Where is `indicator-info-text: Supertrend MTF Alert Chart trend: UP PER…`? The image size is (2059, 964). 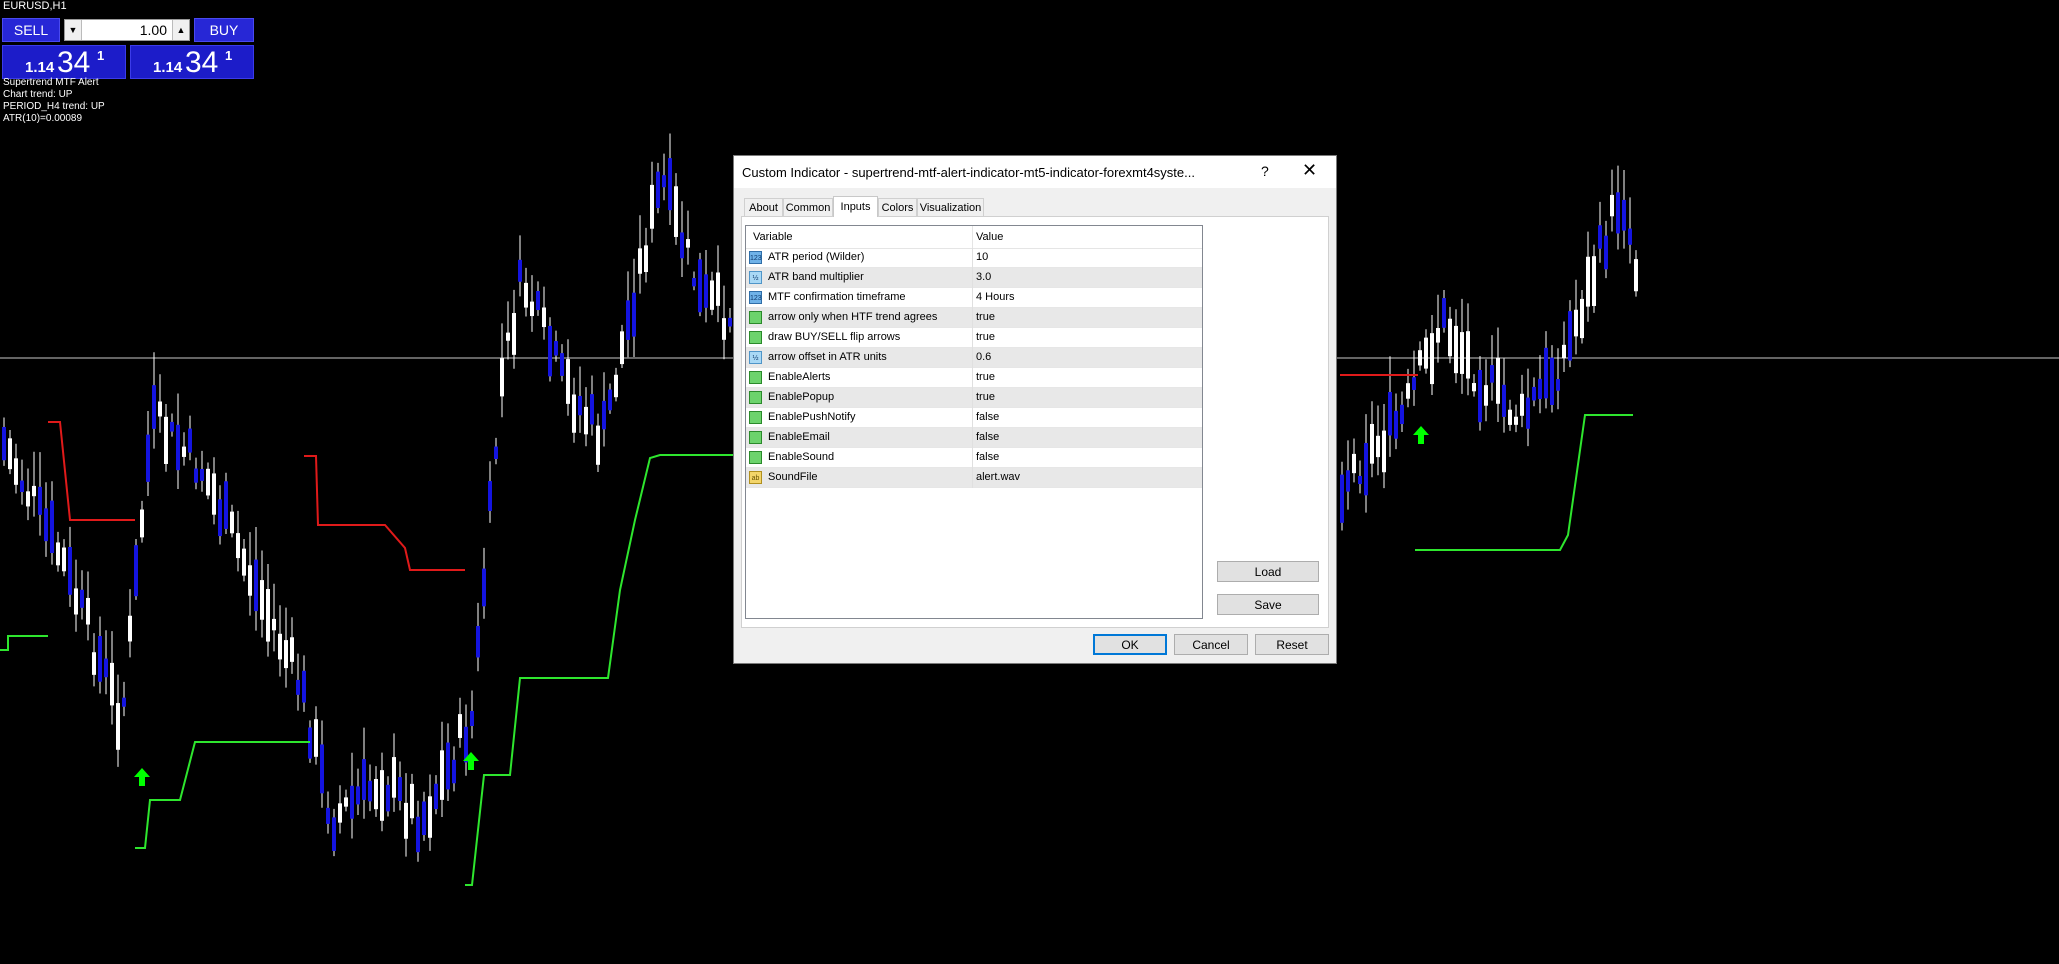 indicator-info-text: Supertrend MTF Alert Chart trend: UP PER… is located at coordinates (54, 101).